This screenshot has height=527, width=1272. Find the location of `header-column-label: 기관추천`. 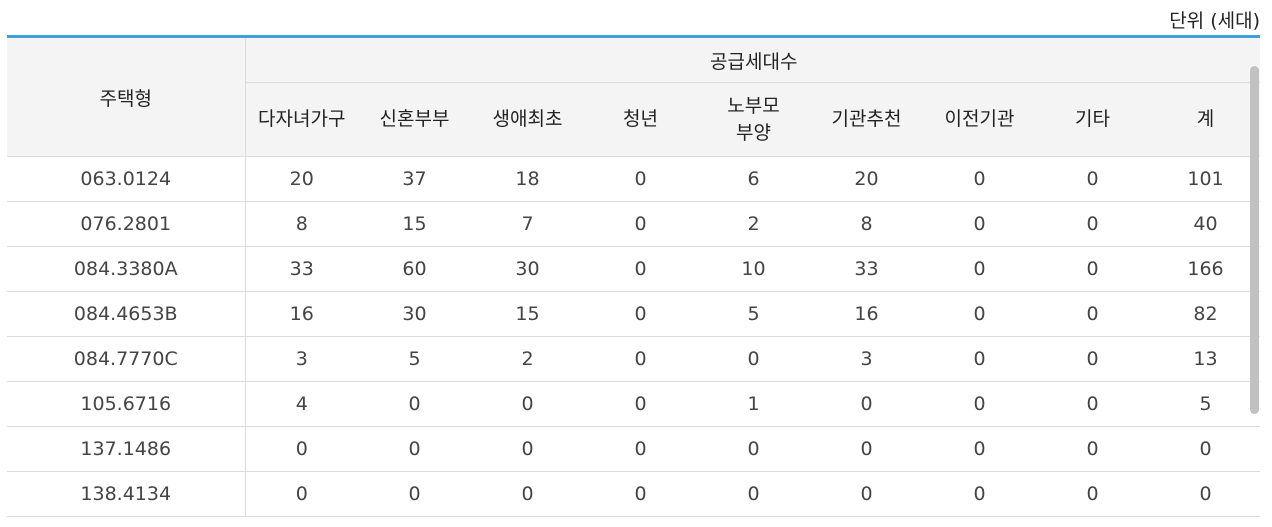

header-column-label: 기관추천 is located at coordinates (866, 119).